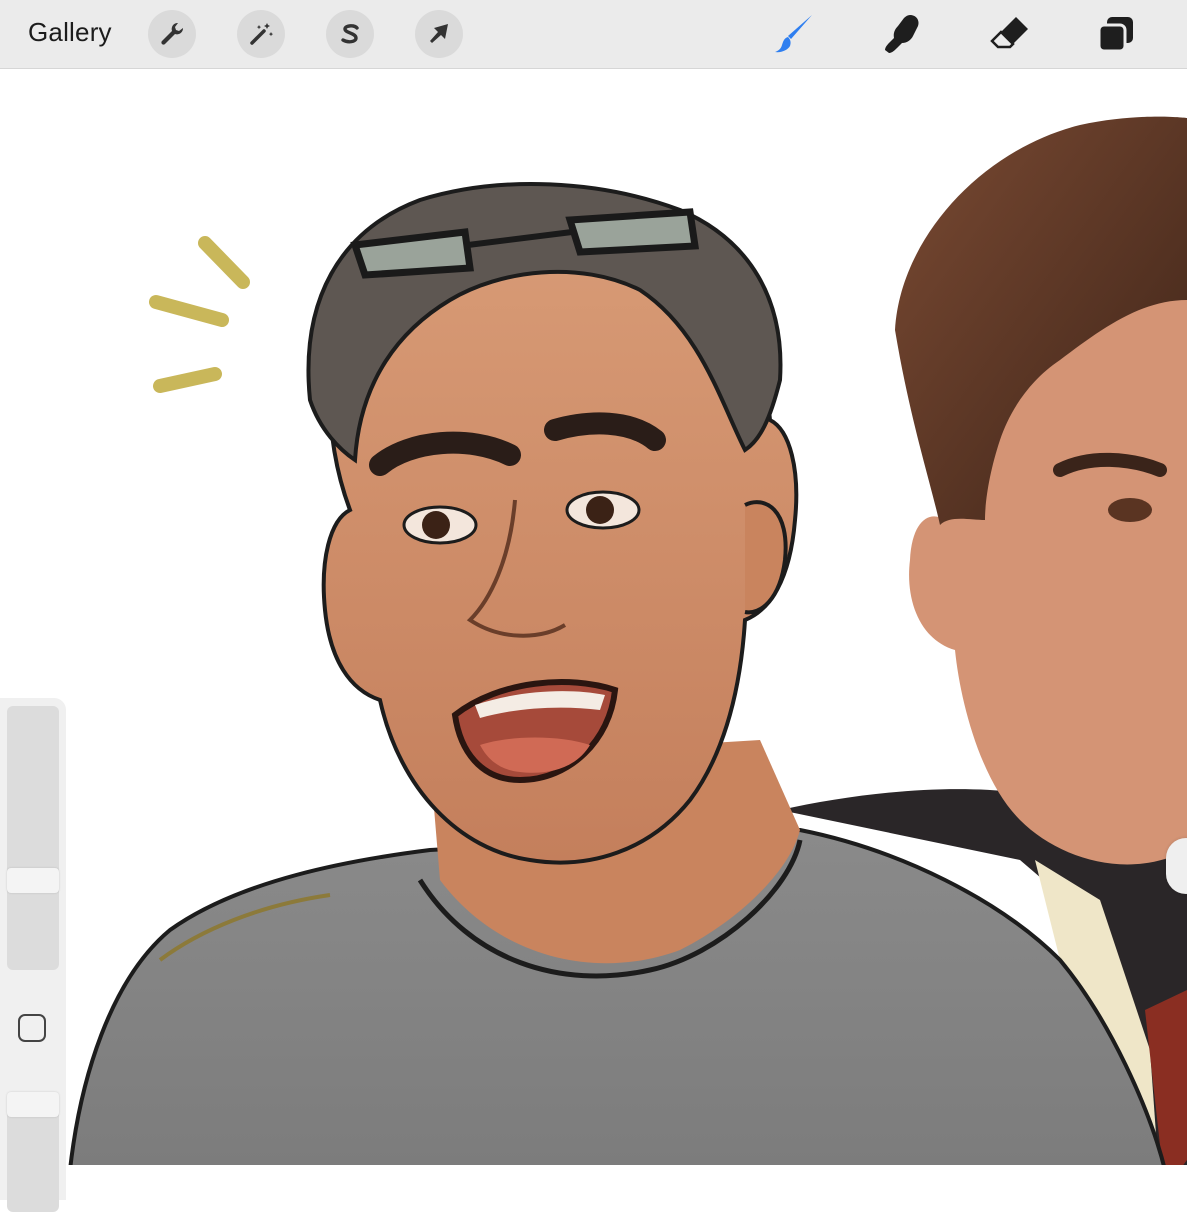  Describe the element at coordinates (32, 1028) in the screenshot. I see `modify-button` at that location.